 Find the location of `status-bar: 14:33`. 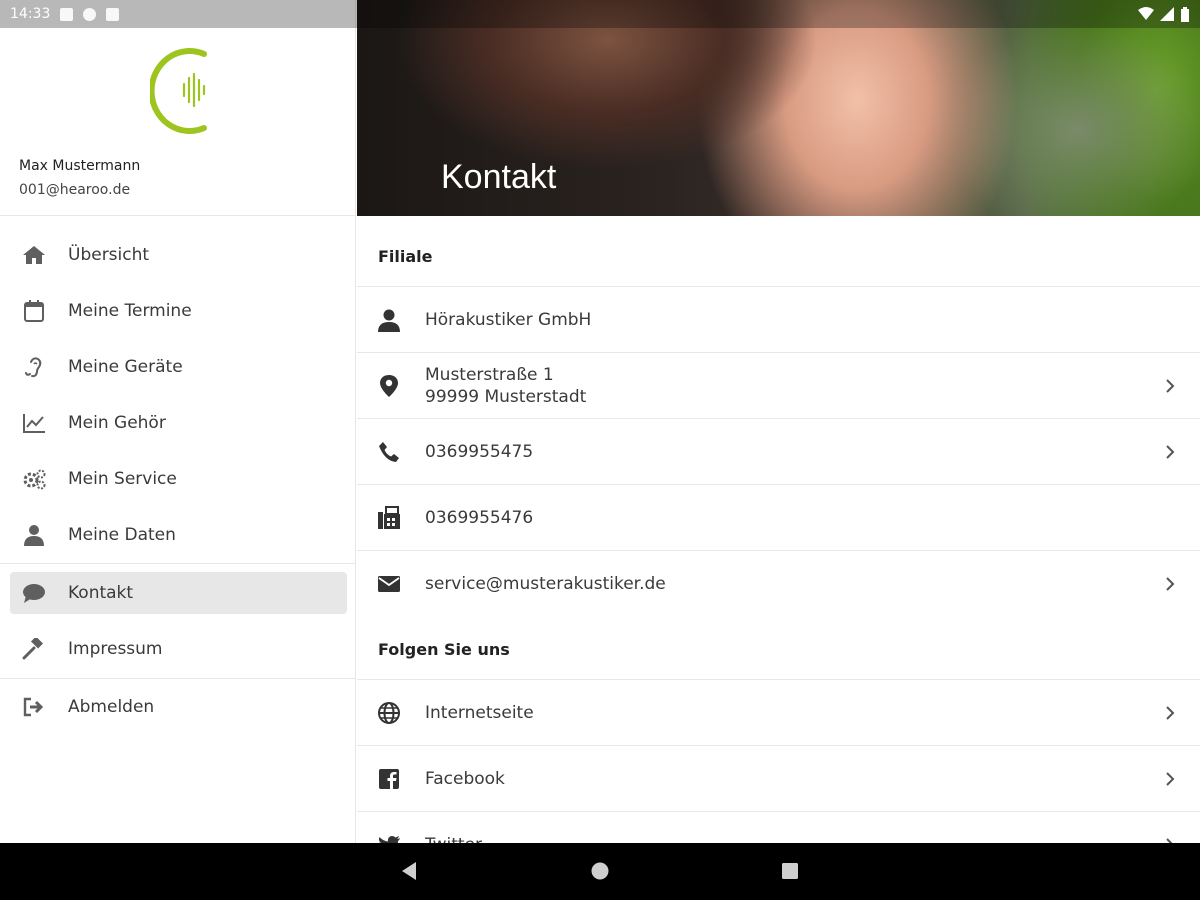

status-bar: 14:33 is located at coordinates (600, 14).